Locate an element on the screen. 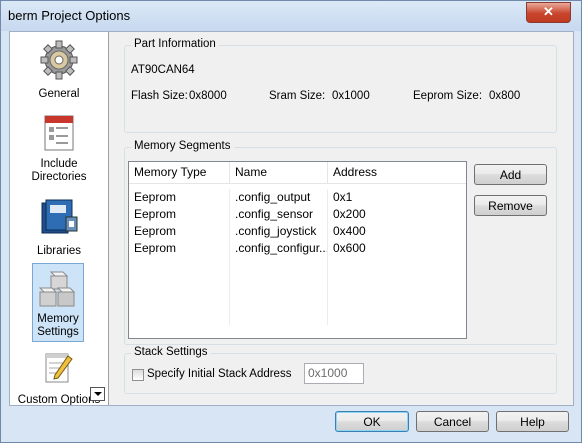 This screenshot has width=582, height=443. sidebar-item-include-directories: Include Directories is located at coordinates (59, 150).